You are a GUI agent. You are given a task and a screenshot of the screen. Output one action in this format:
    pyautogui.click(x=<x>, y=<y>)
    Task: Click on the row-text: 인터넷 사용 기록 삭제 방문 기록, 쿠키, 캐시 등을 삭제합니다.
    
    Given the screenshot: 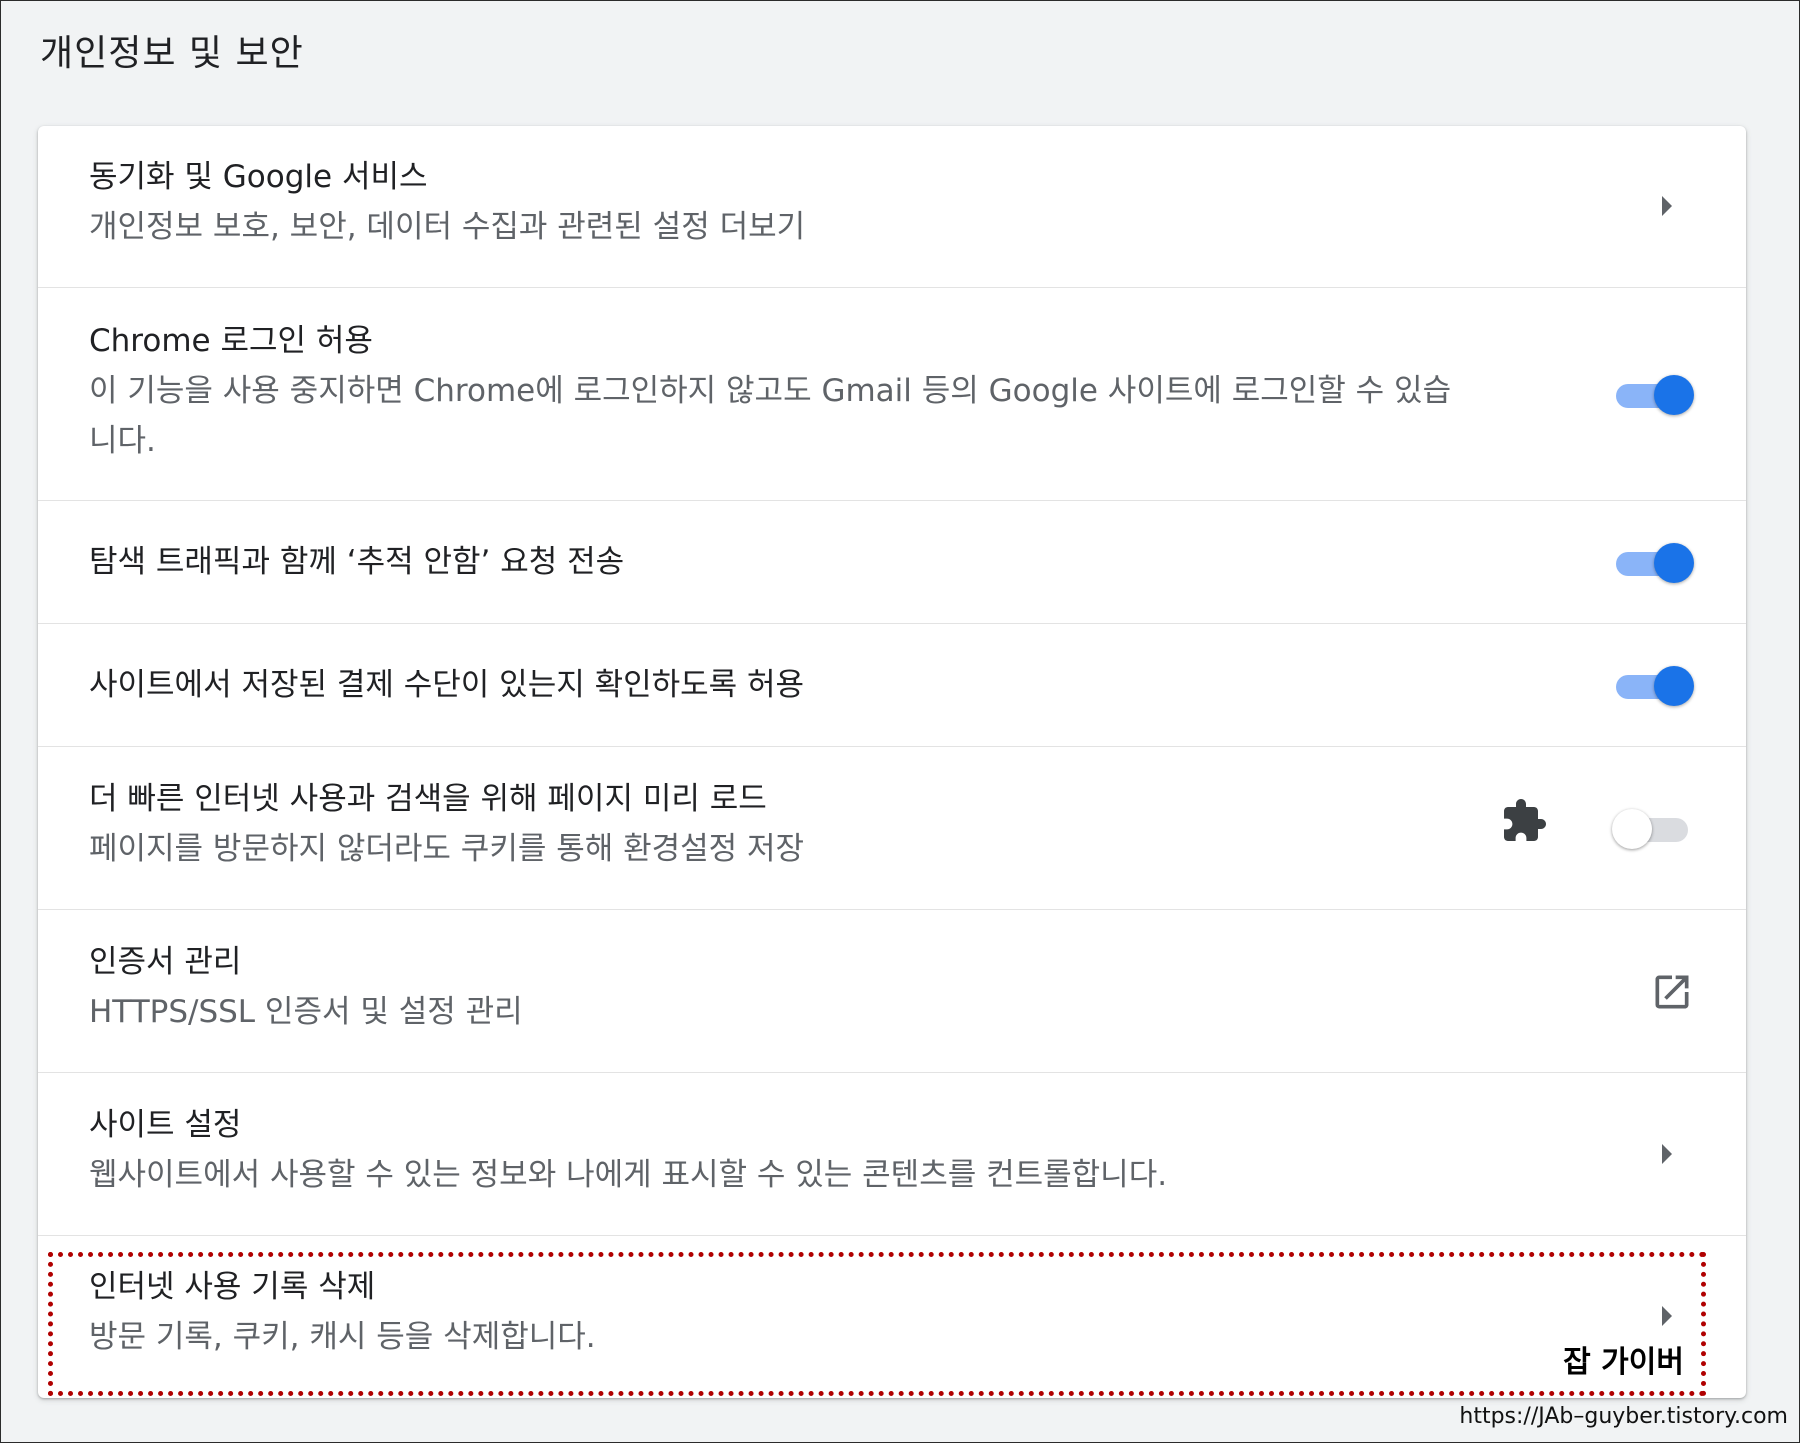 What is the action you would take?
    pyautogui.click(x=342, y=1312)
    